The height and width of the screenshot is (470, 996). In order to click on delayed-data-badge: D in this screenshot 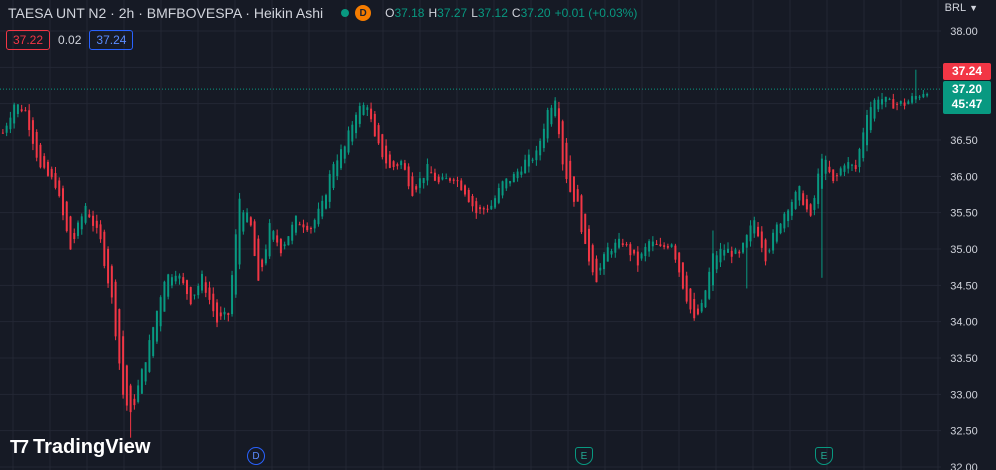, I will do `click(363, 13)`.